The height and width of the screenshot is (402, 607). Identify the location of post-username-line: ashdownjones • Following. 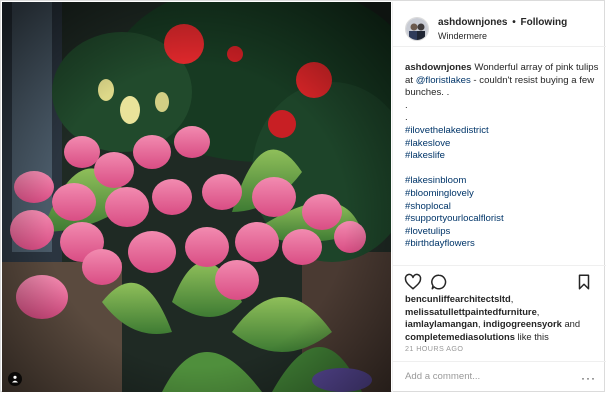
(502, 22).